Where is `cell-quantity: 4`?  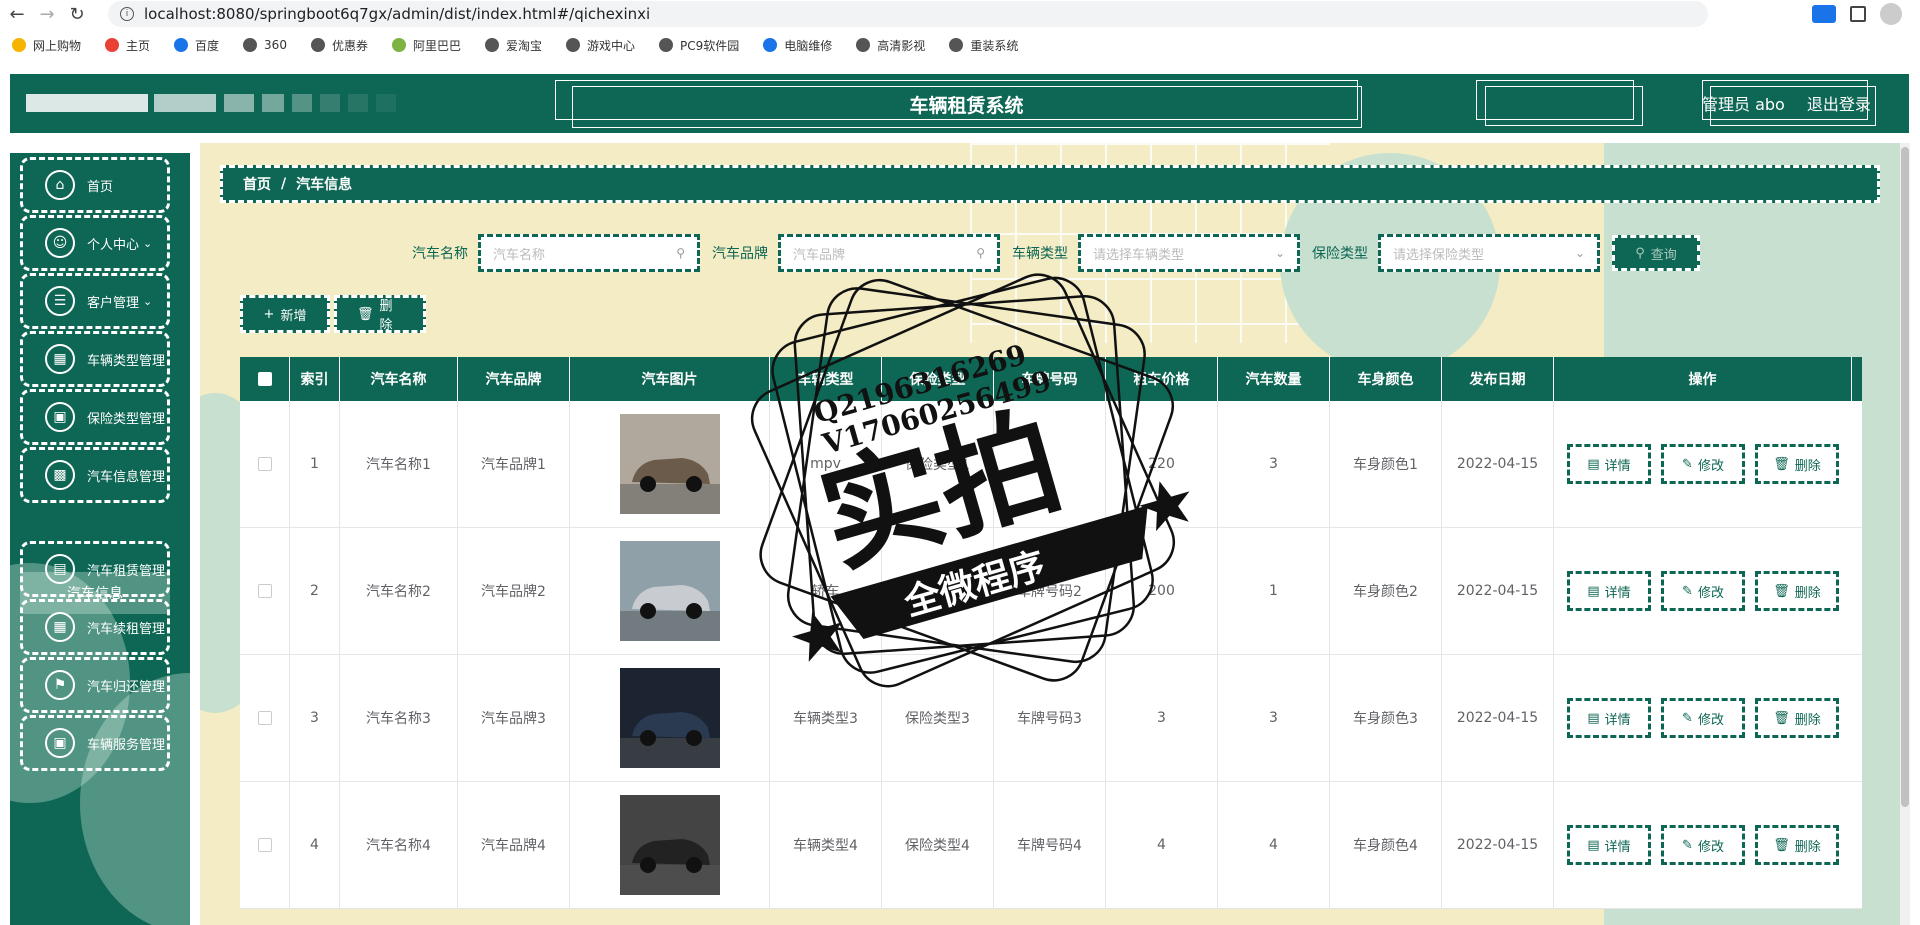
cell-quantity: 4 is located at coordinates (1274, 845).